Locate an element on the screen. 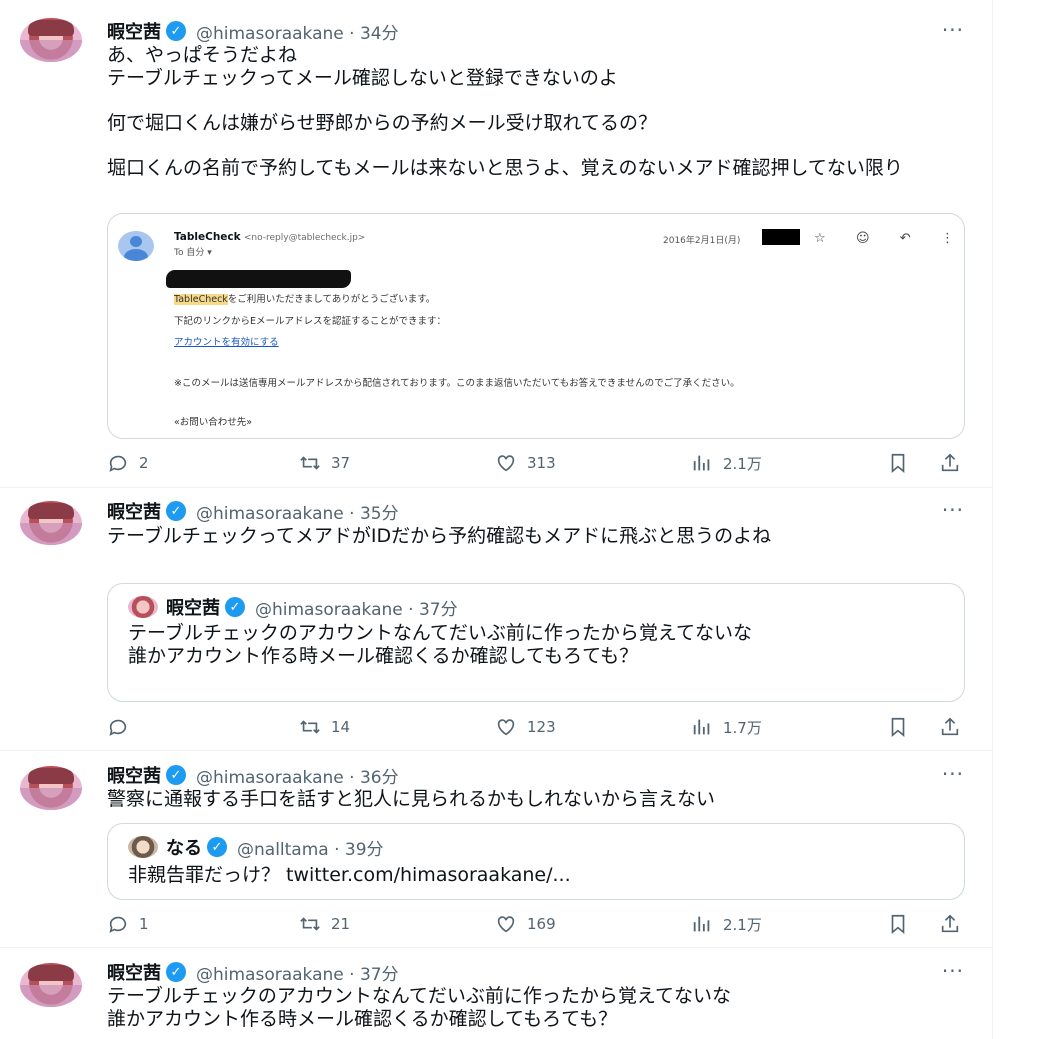 The height and width of the screenshot is (1039, 1039). email-date: 2016年2月1日(月) is located at coordinates (702, 241).